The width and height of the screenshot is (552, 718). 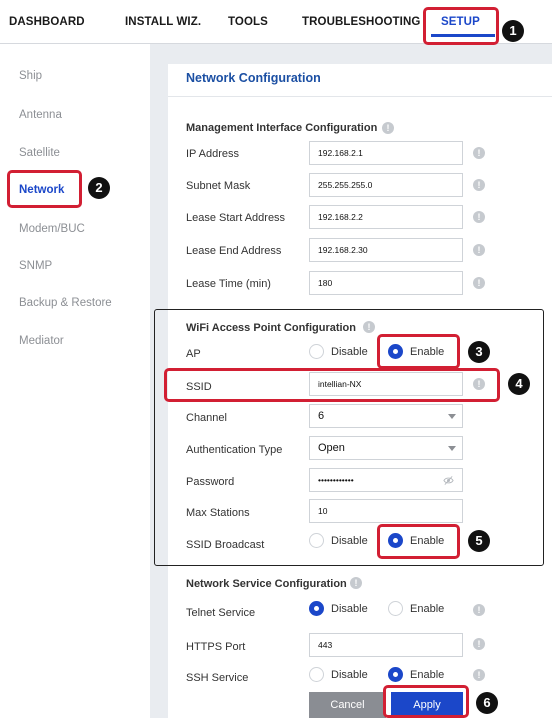 What do you see at coordinates (41, 341) in the screenshot?
I see `sidebar-item-mediator: Mediator` at bounding box center [41, 341].